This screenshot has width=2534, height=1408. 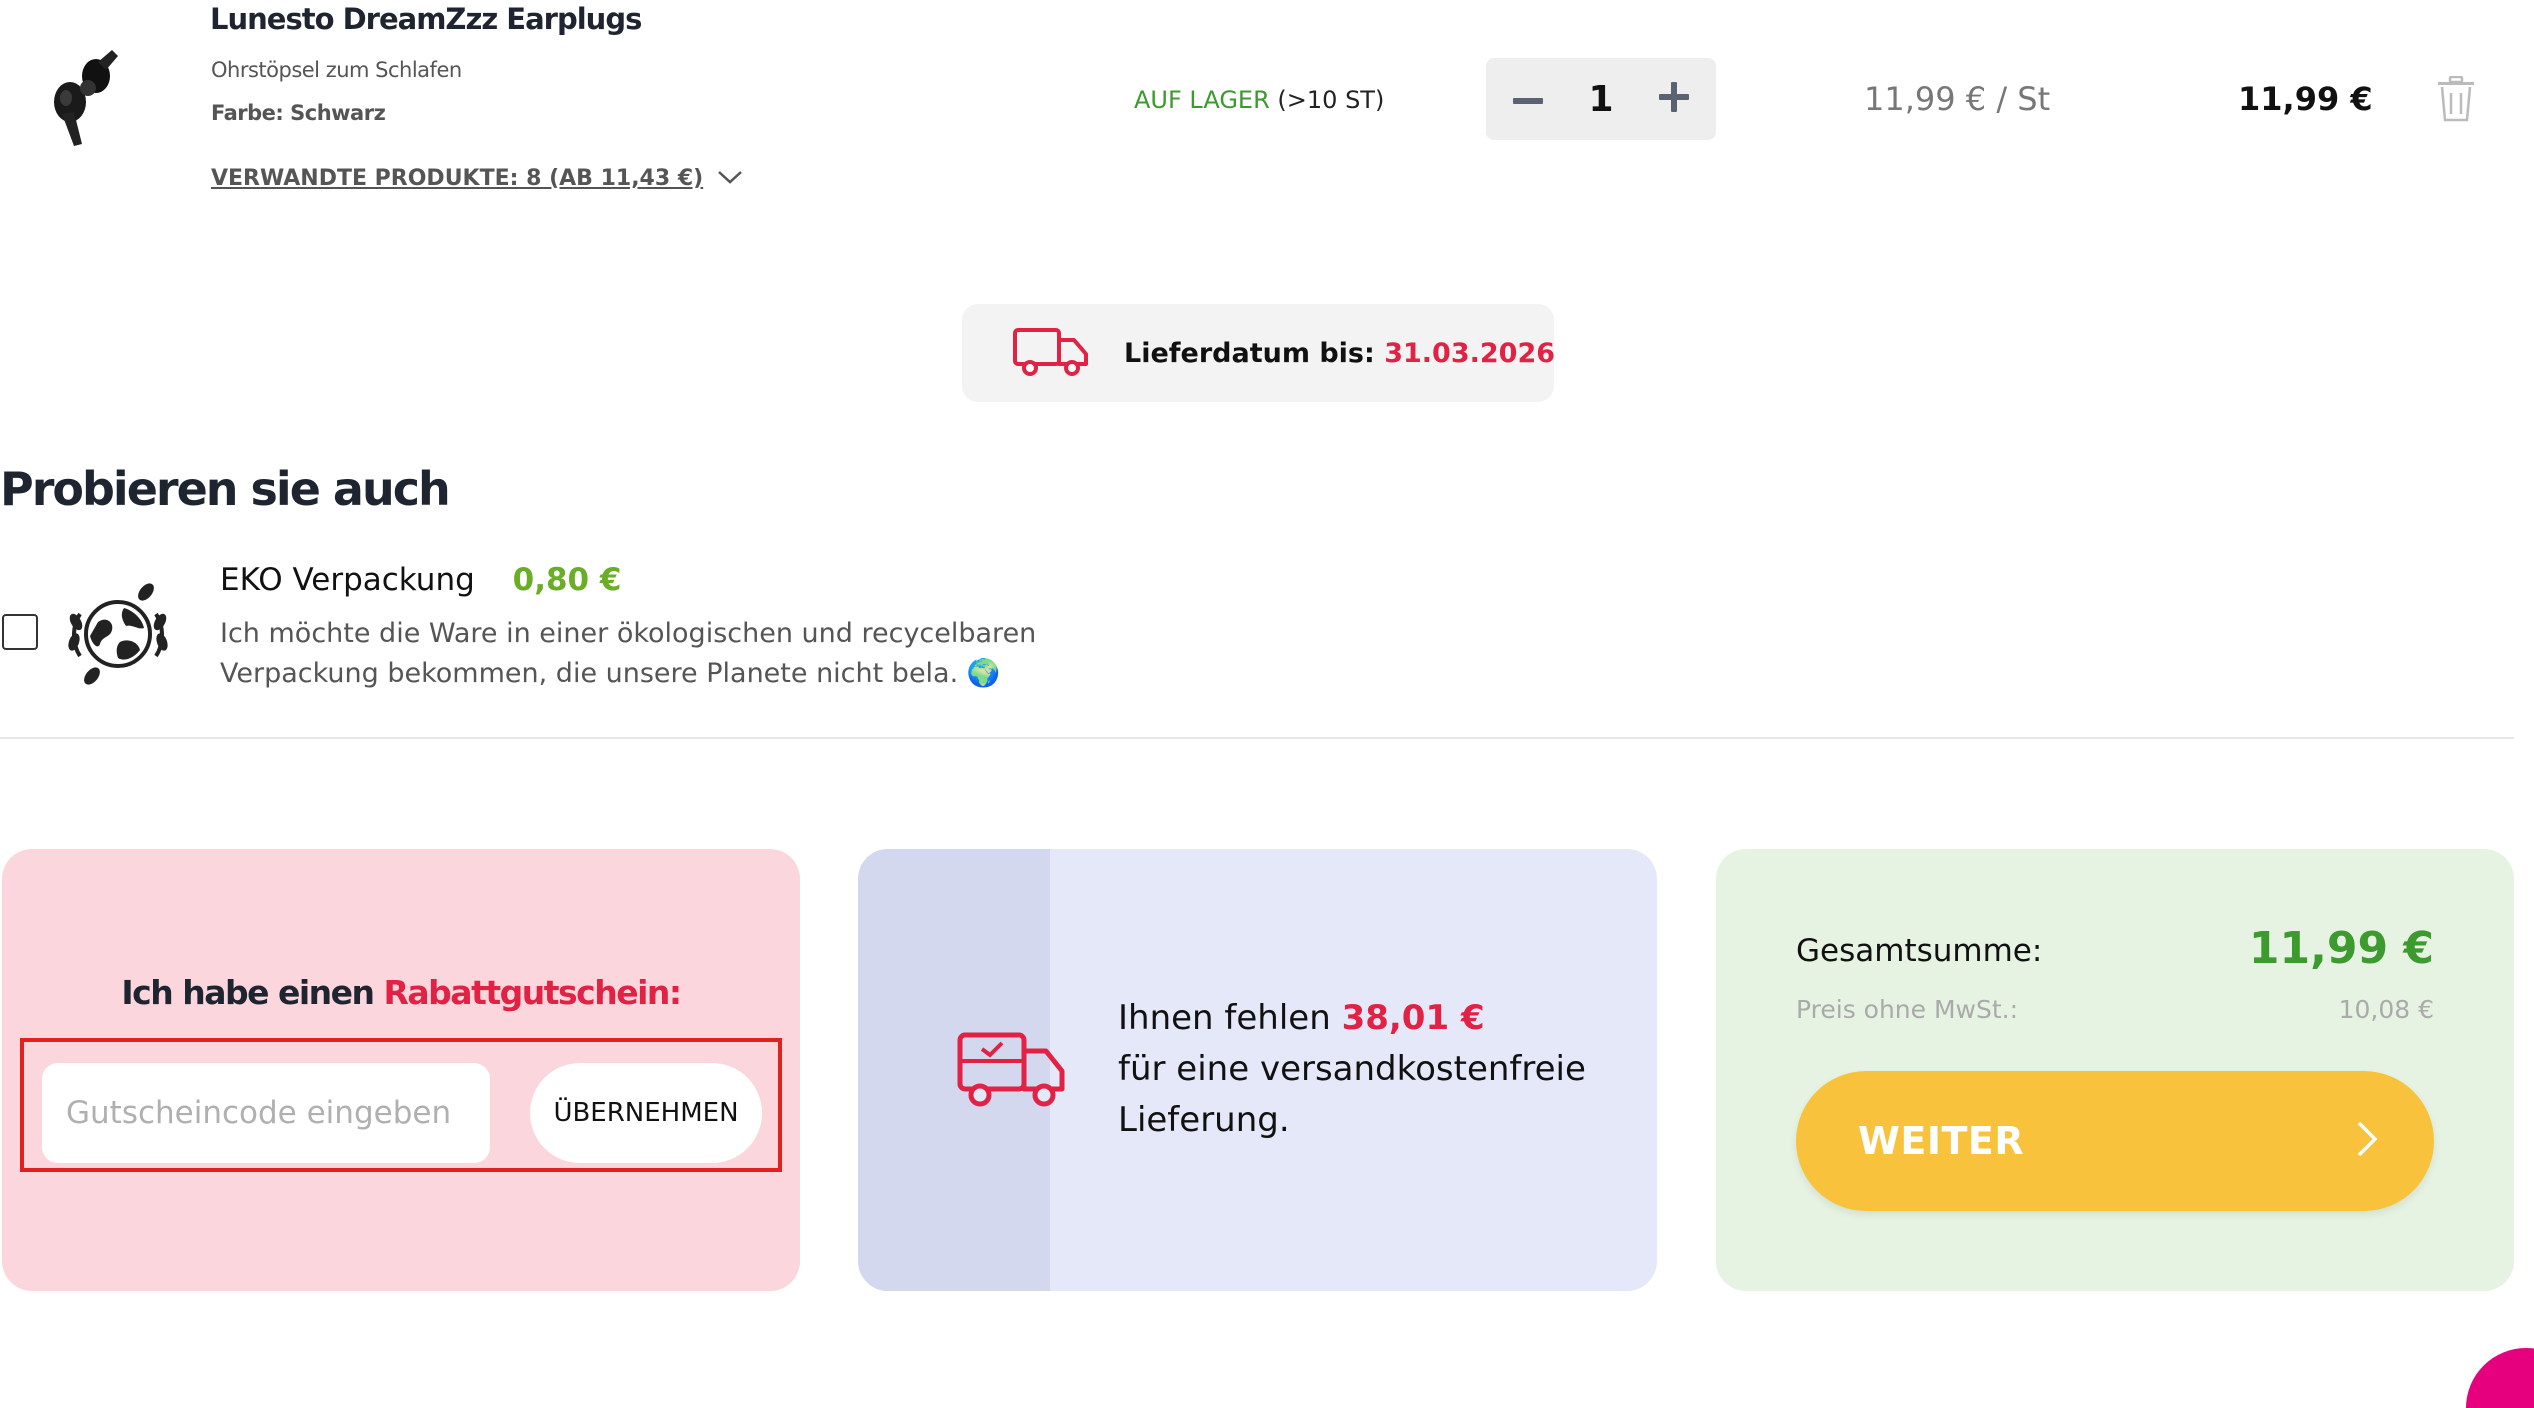 I want to click on chevron-down-icon, so click(x=730, y=178).